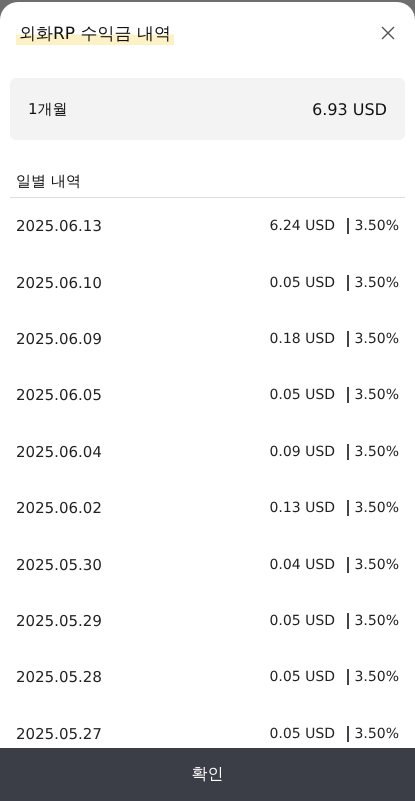  What do you see at coordinates (48, 109) in the screenshot?
I see `period-label: 1개월` at bounding box center [48, 109].